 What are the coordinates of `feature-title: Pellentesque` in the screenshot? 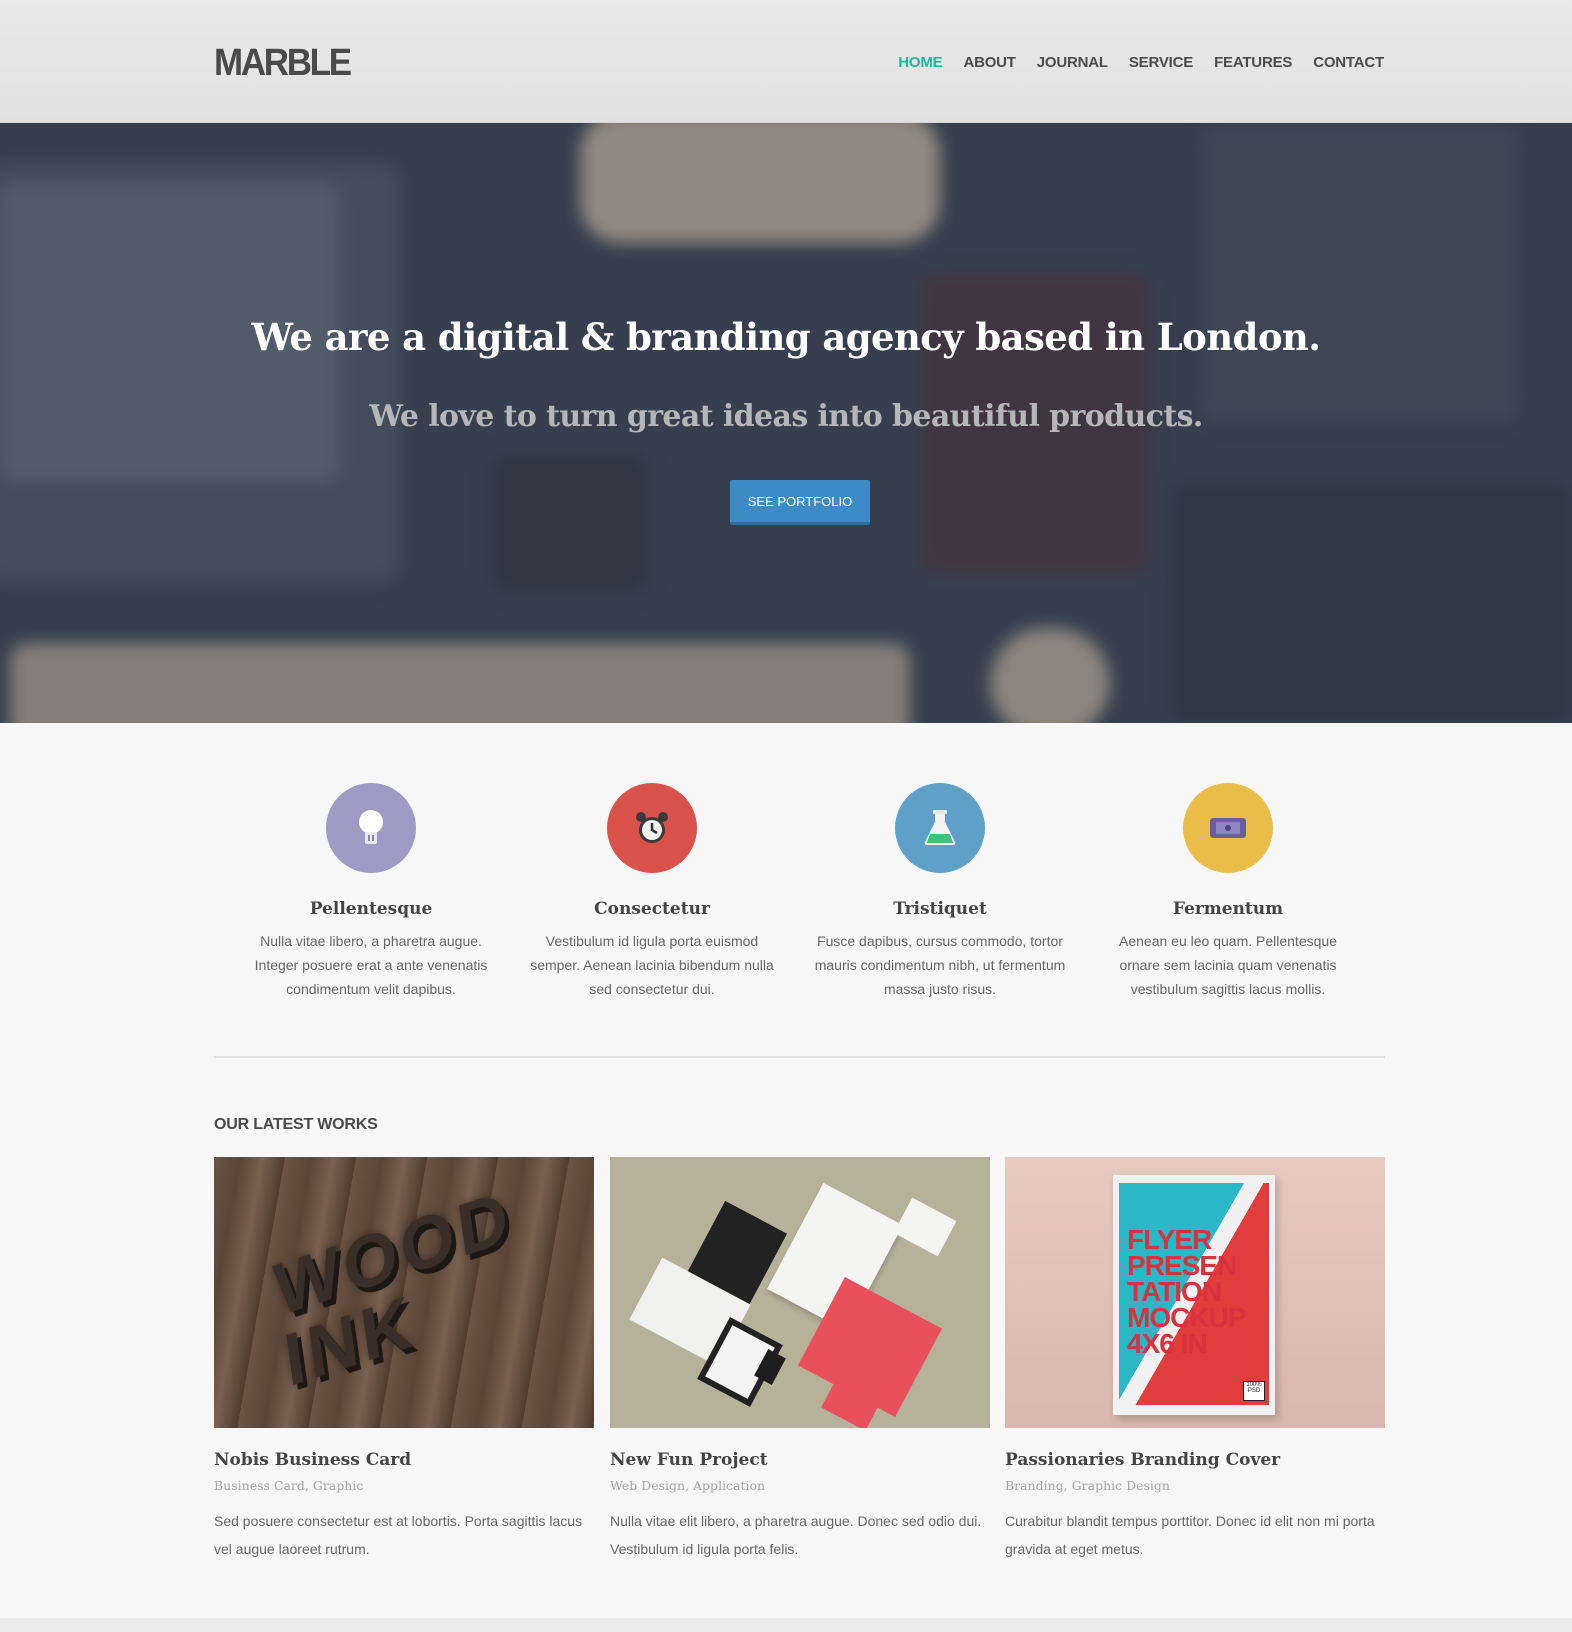 It's located at (371, 909).